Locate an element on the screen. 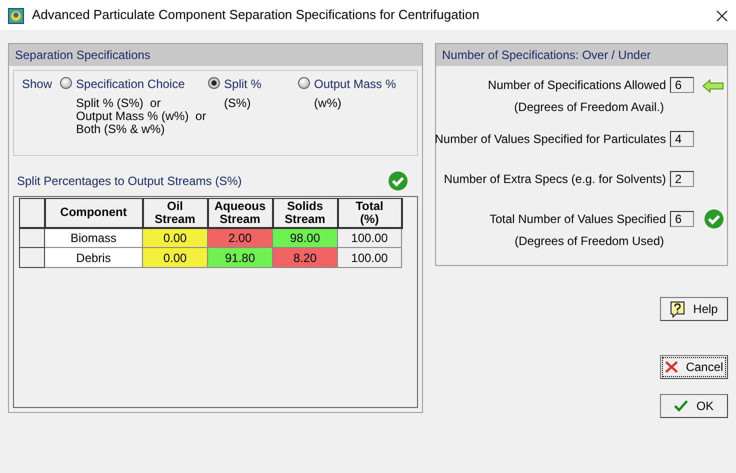 The image size is (736, 473). table-cell: 100.00 is located at coordinates (370, 258).